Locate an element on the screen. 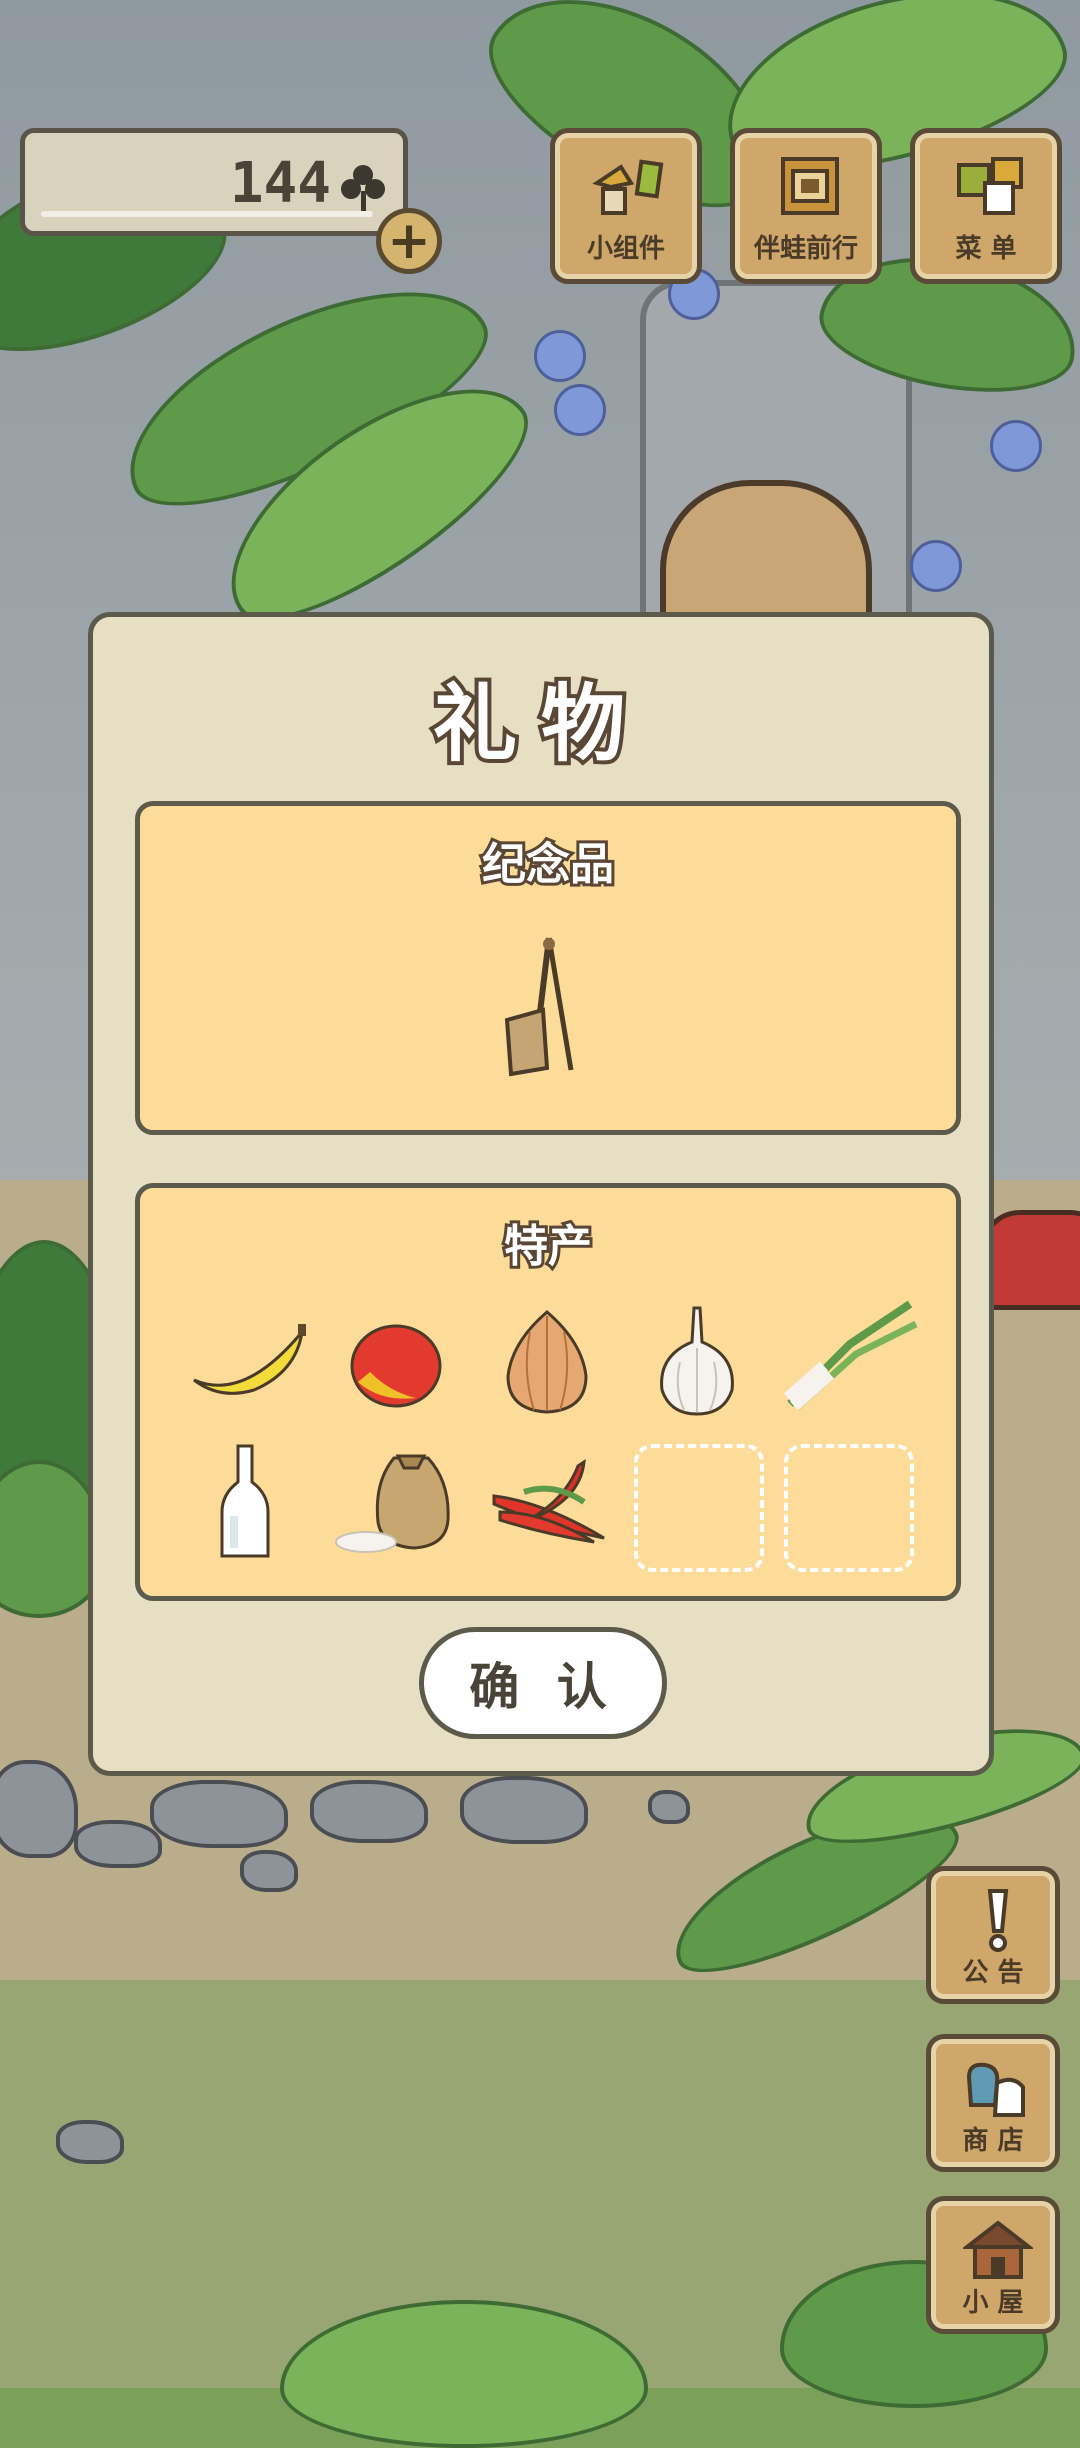 Image resolution: width=1080 pixels, height=2448 pixels. onion-icon is located at coordinates (547, 1362).